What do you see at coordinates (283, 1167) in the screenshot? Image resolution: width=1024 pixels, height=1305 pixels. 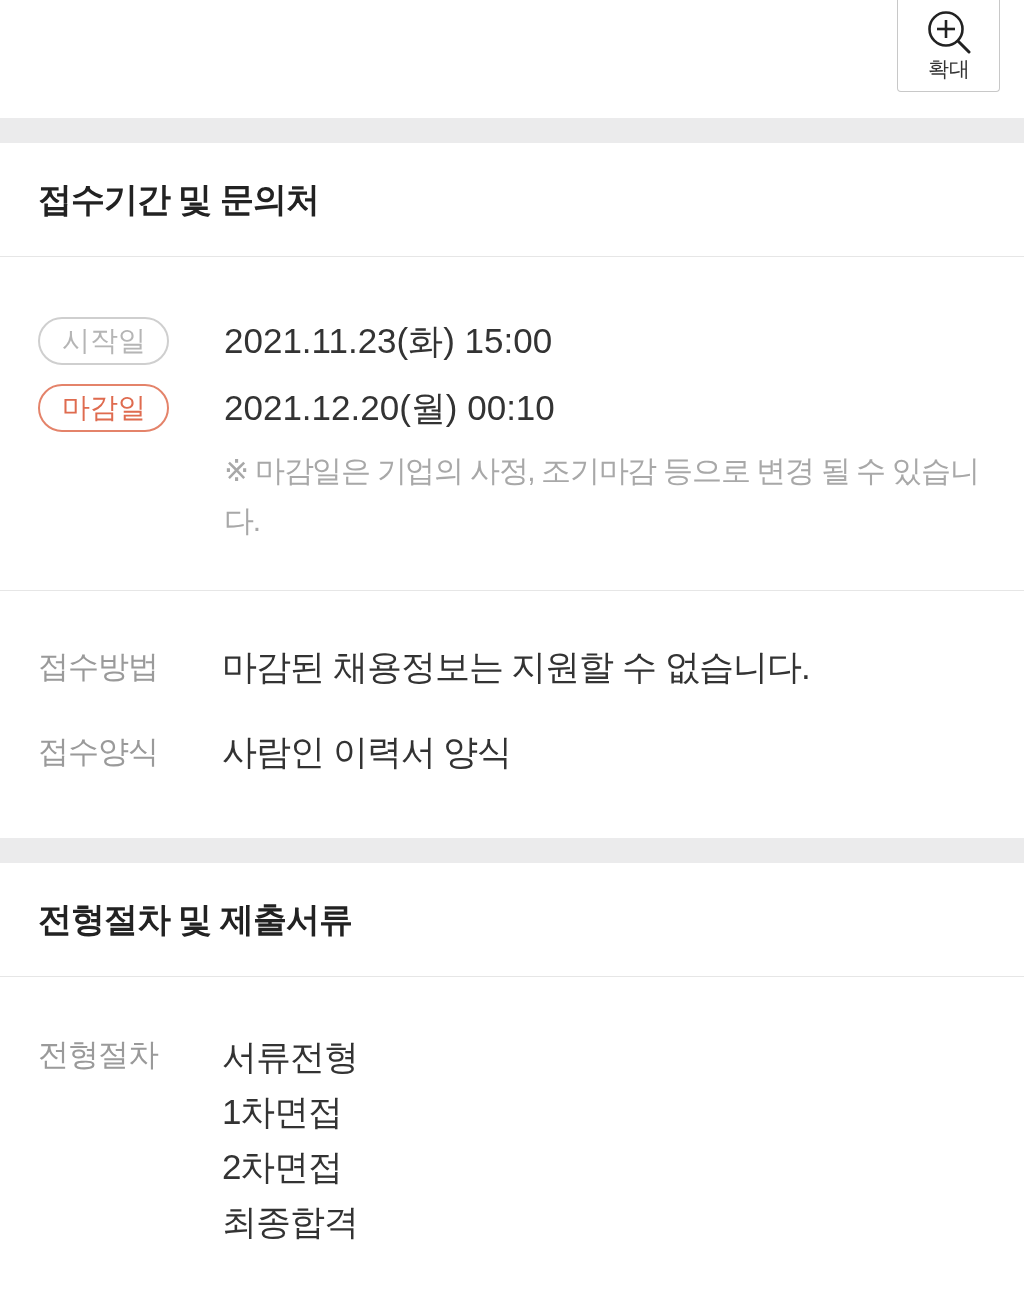 I see `field-value: 2차면접` at bounding box center [283, 1167].